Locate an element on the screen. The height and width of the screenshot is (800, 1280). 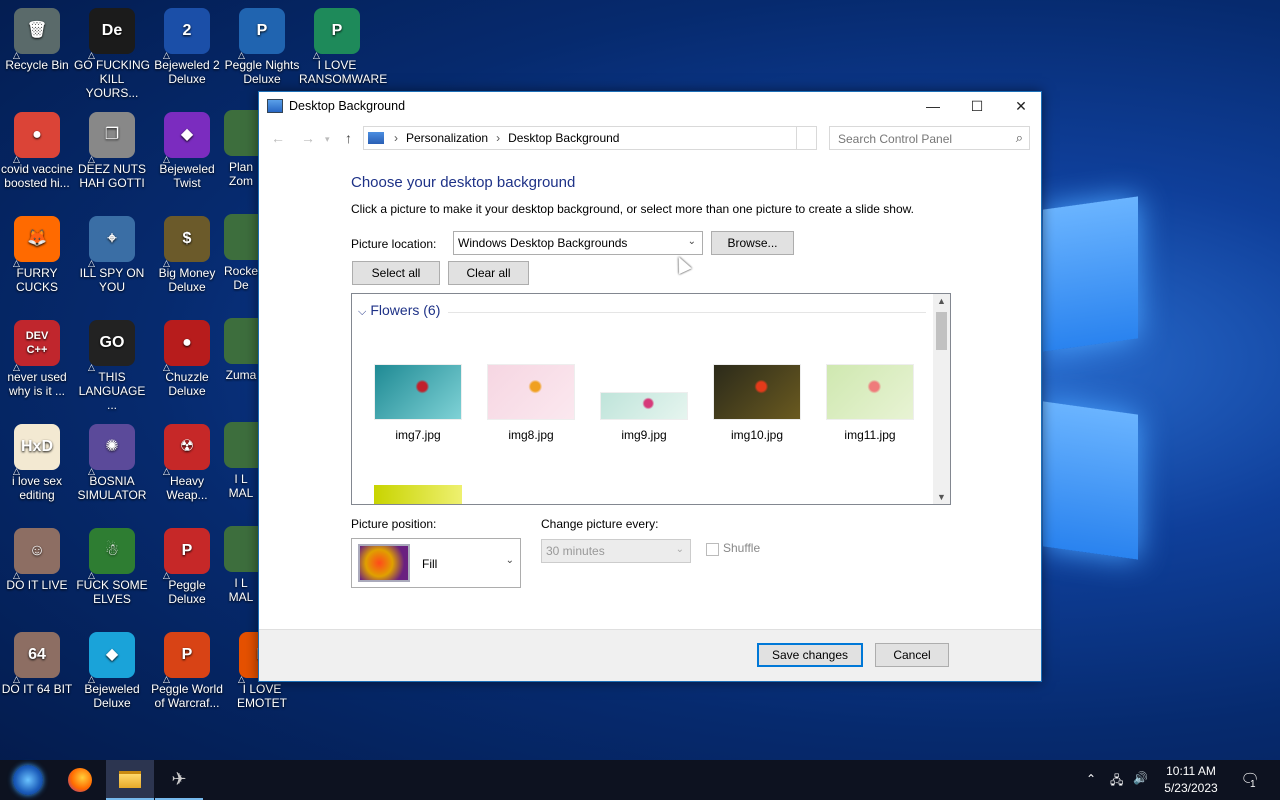
desktop-icon-label: DO IT LIVE is located at coordinates (37, 585).